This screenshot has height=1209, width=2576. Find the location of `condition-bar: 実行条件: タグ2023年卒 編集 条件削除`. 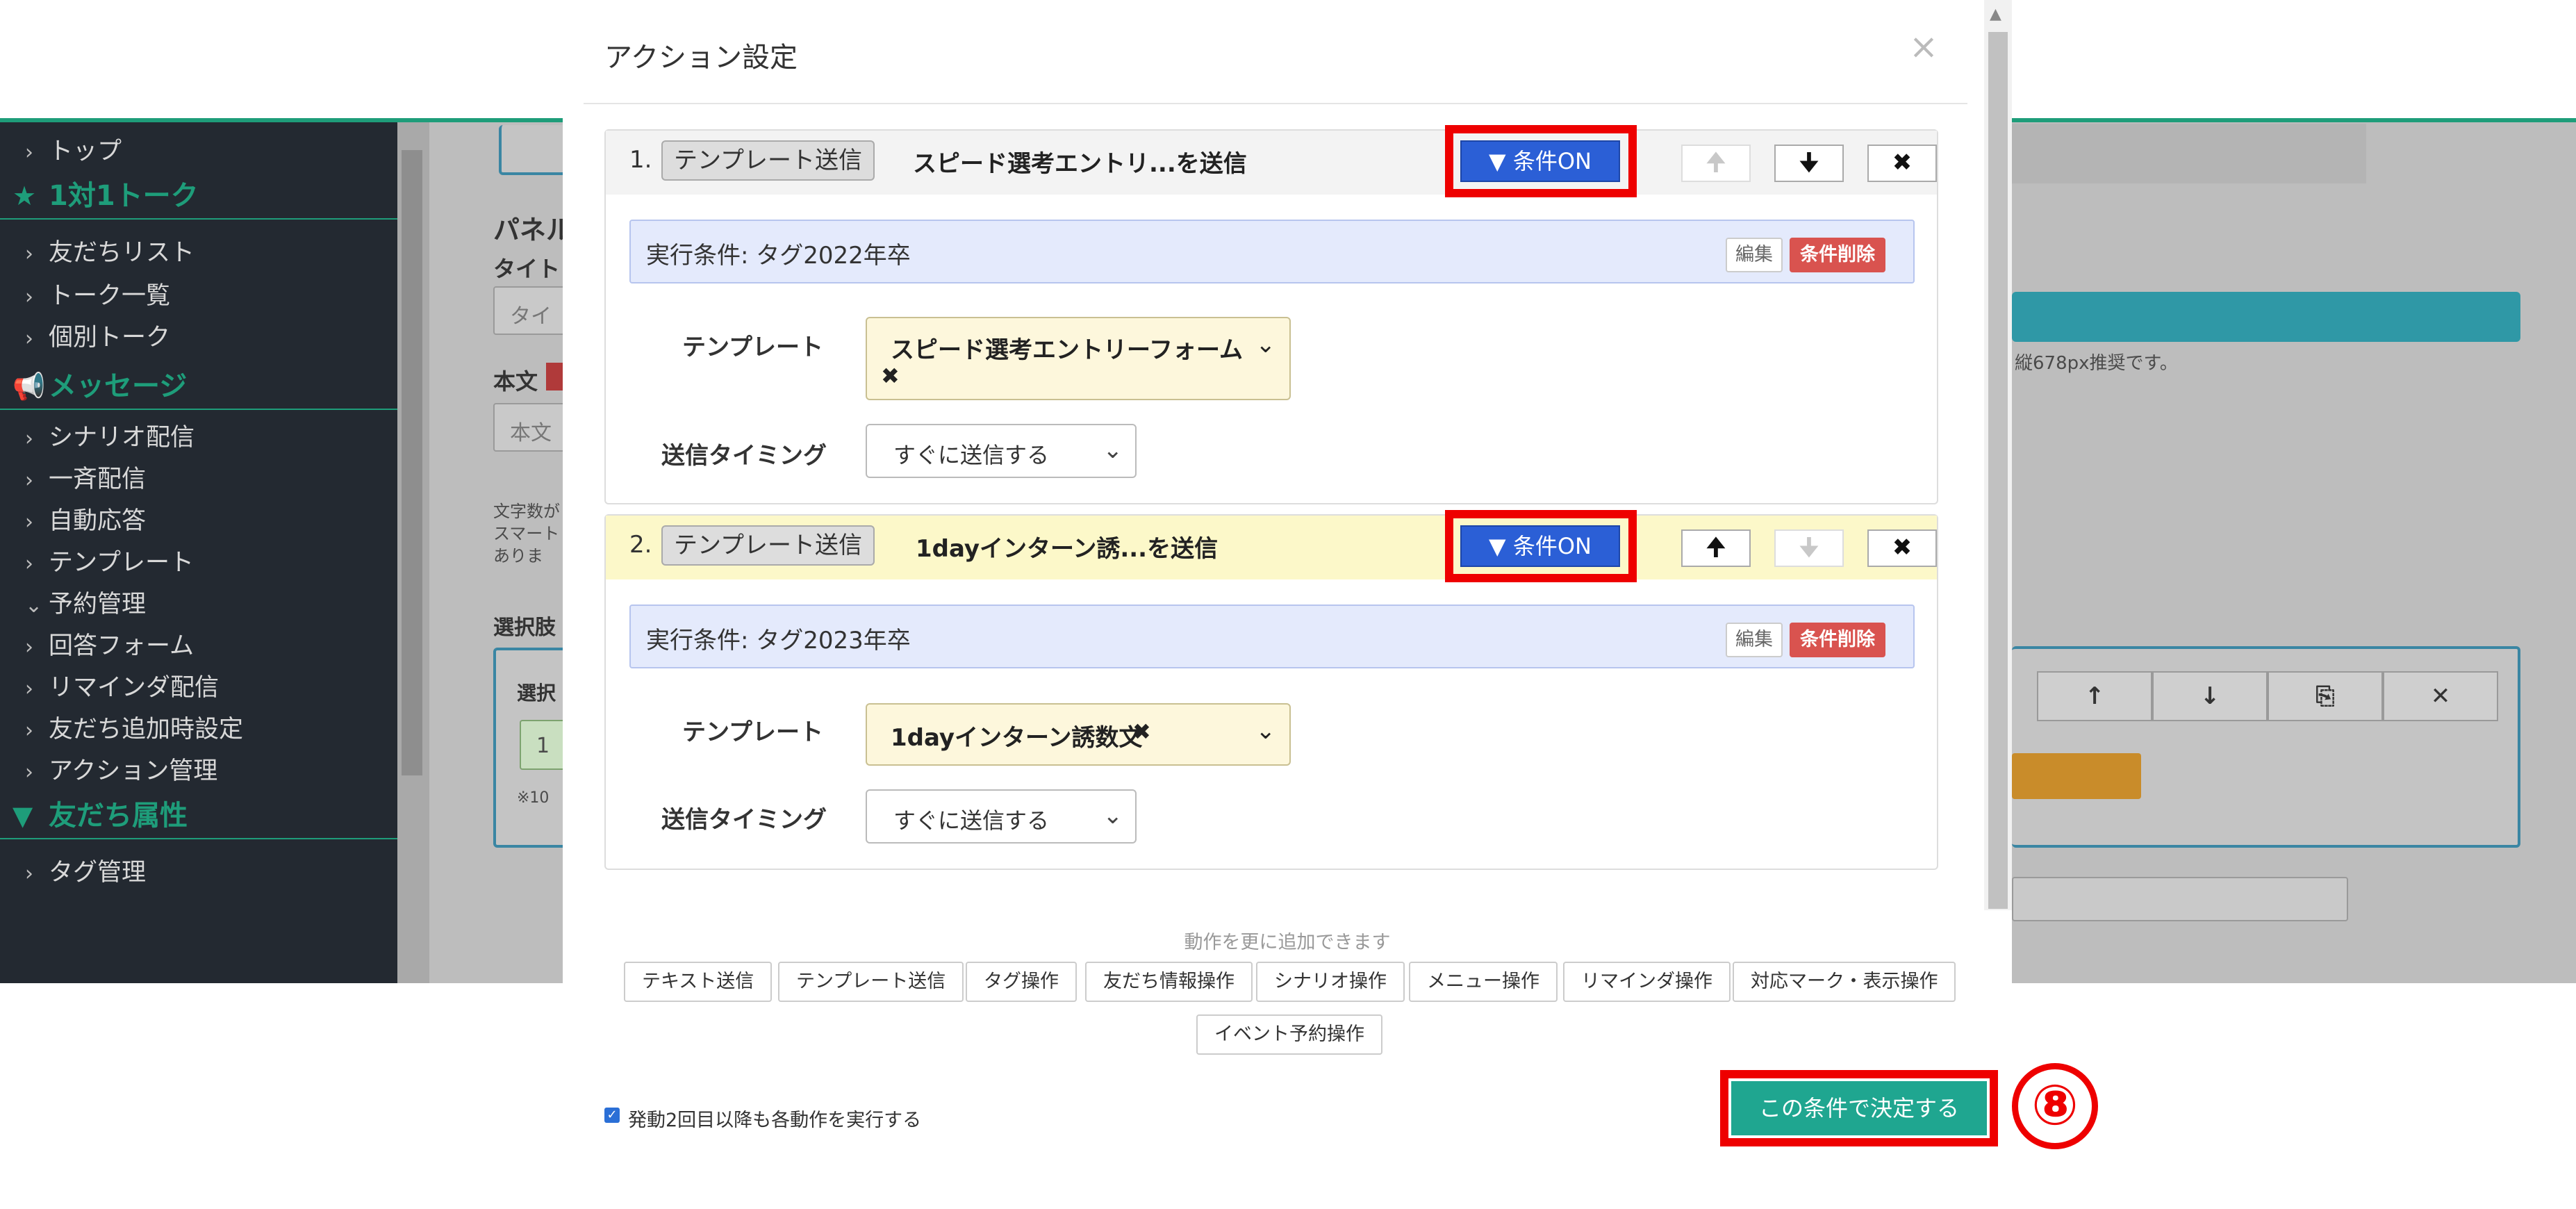

condition-bar: 実行条件: タグ2023年卒 編集 条件削除 is located at coordinates (1272, 636).